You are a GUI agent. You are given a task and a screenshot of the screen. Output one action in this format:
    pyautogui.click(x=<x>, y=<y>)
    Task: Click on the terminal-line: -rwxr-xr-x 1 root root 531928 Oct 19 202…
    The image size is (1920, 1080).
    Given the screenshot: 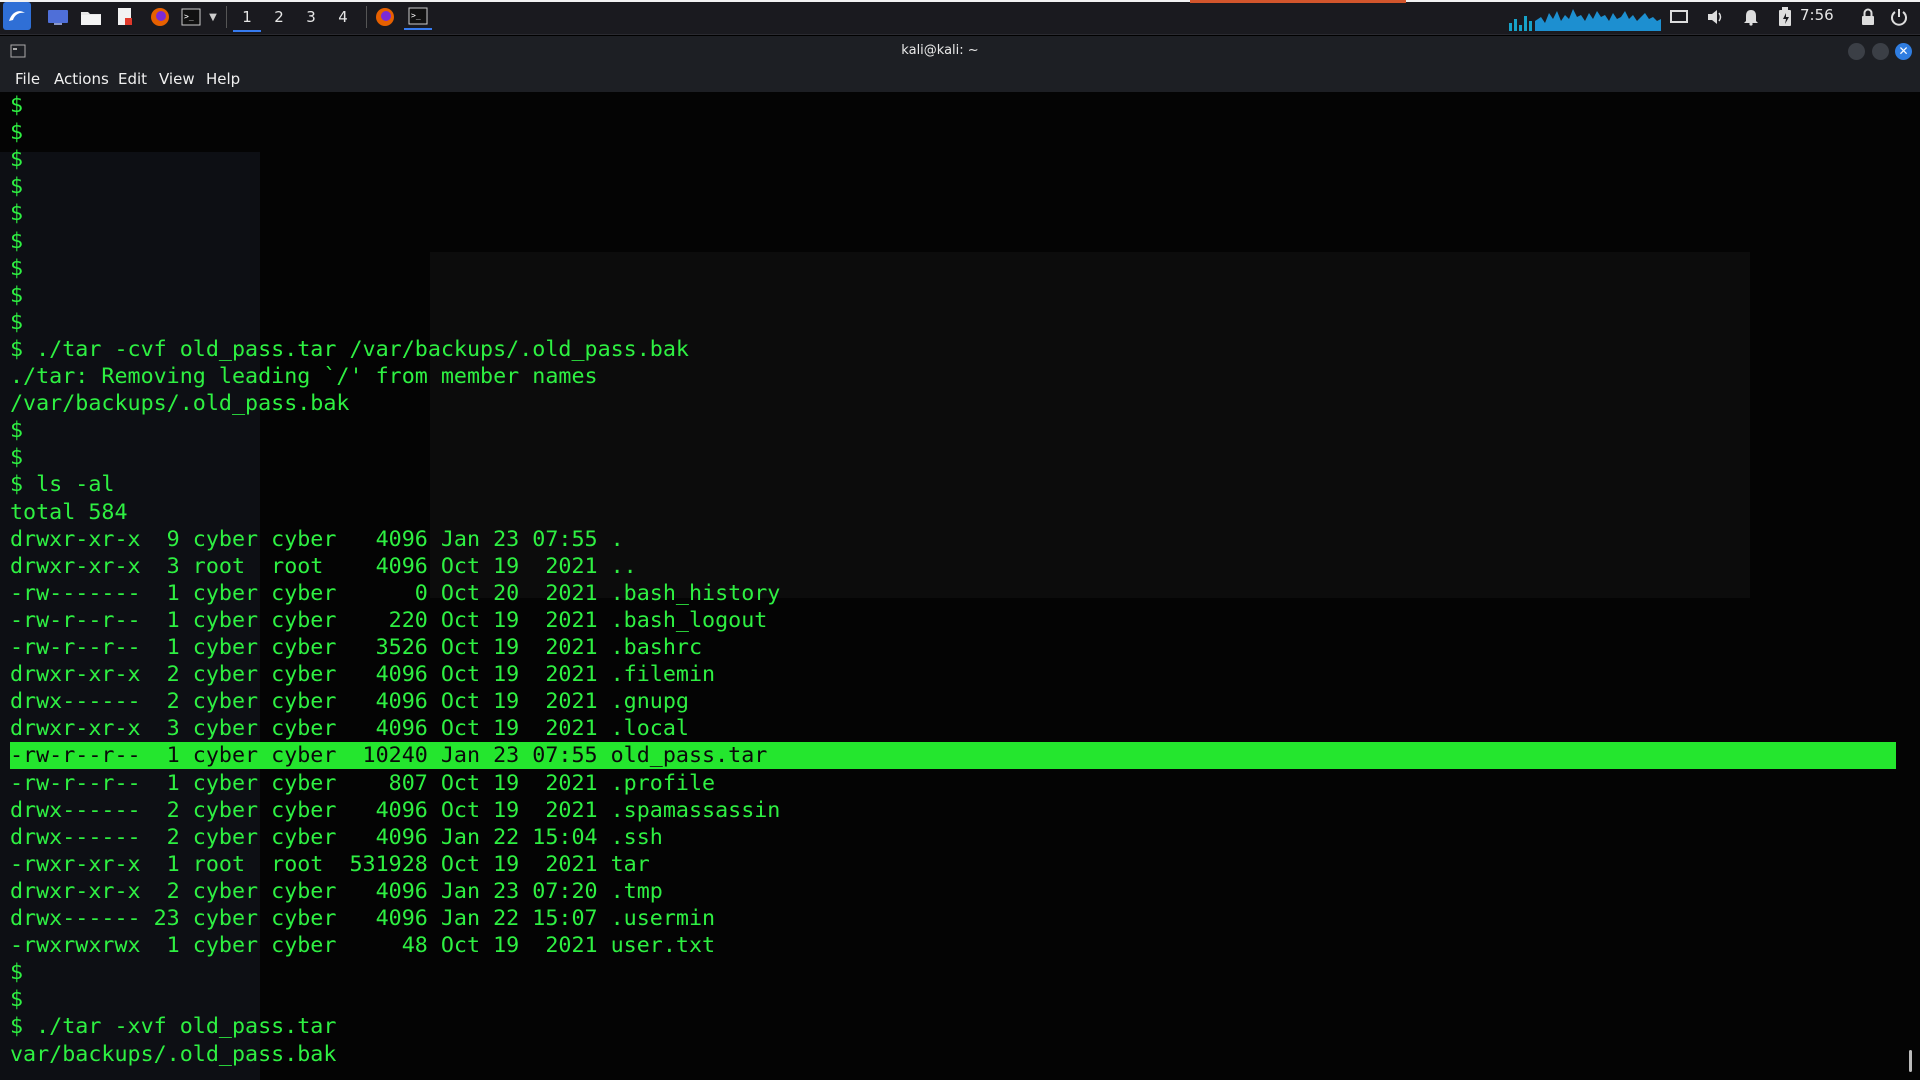 What is the action you would take?
    pyautogui.click(x=330, y=864)
    